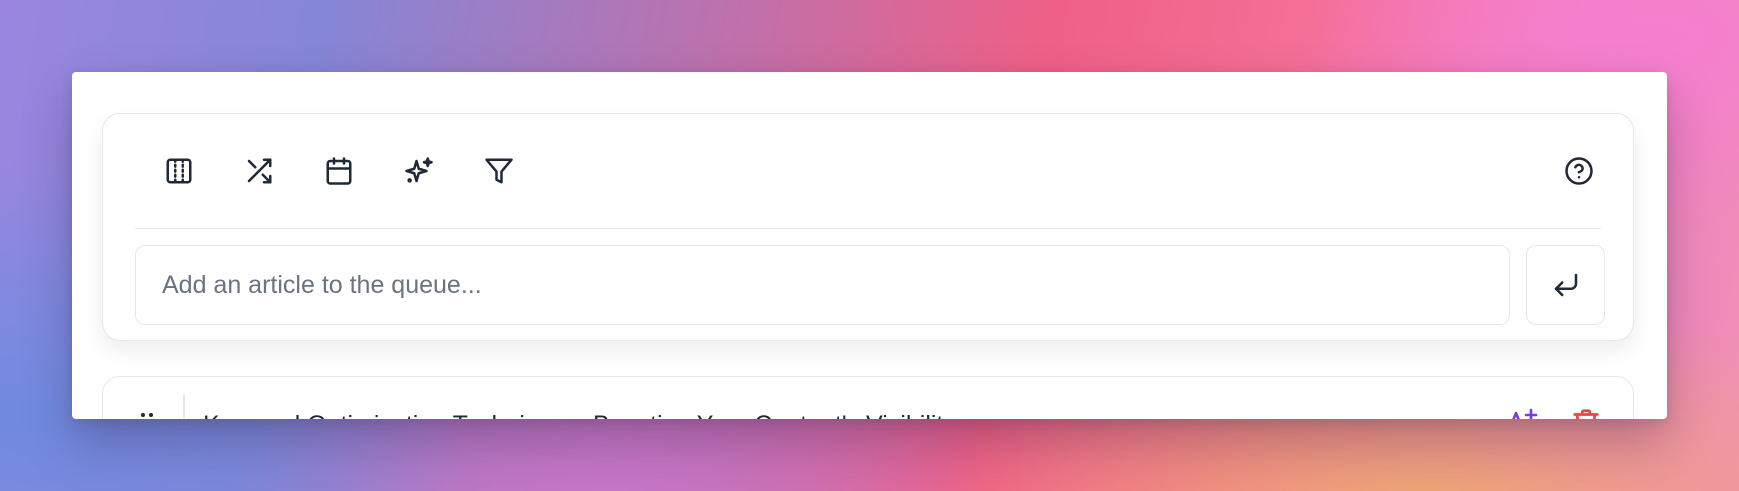 This screenshot has width=1739, height=491. I want to click on calendar-icon, so click(339, 171).